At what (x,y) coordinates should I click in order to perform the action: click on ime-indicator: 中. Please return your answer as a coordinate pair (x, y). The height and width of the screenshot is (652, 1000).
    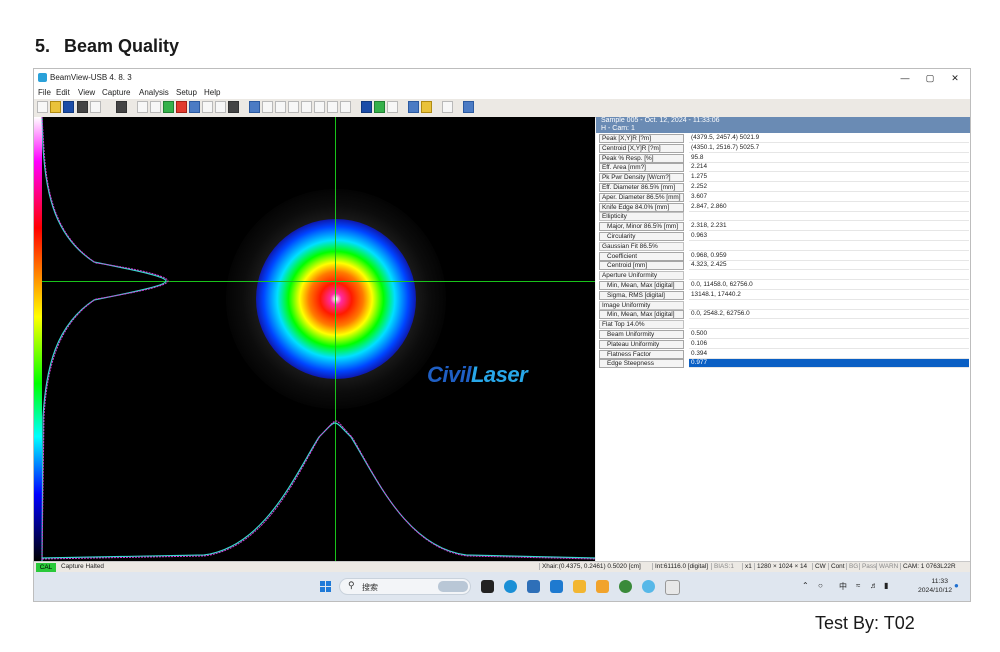
    Looking at the image, I should click on (843, 586).